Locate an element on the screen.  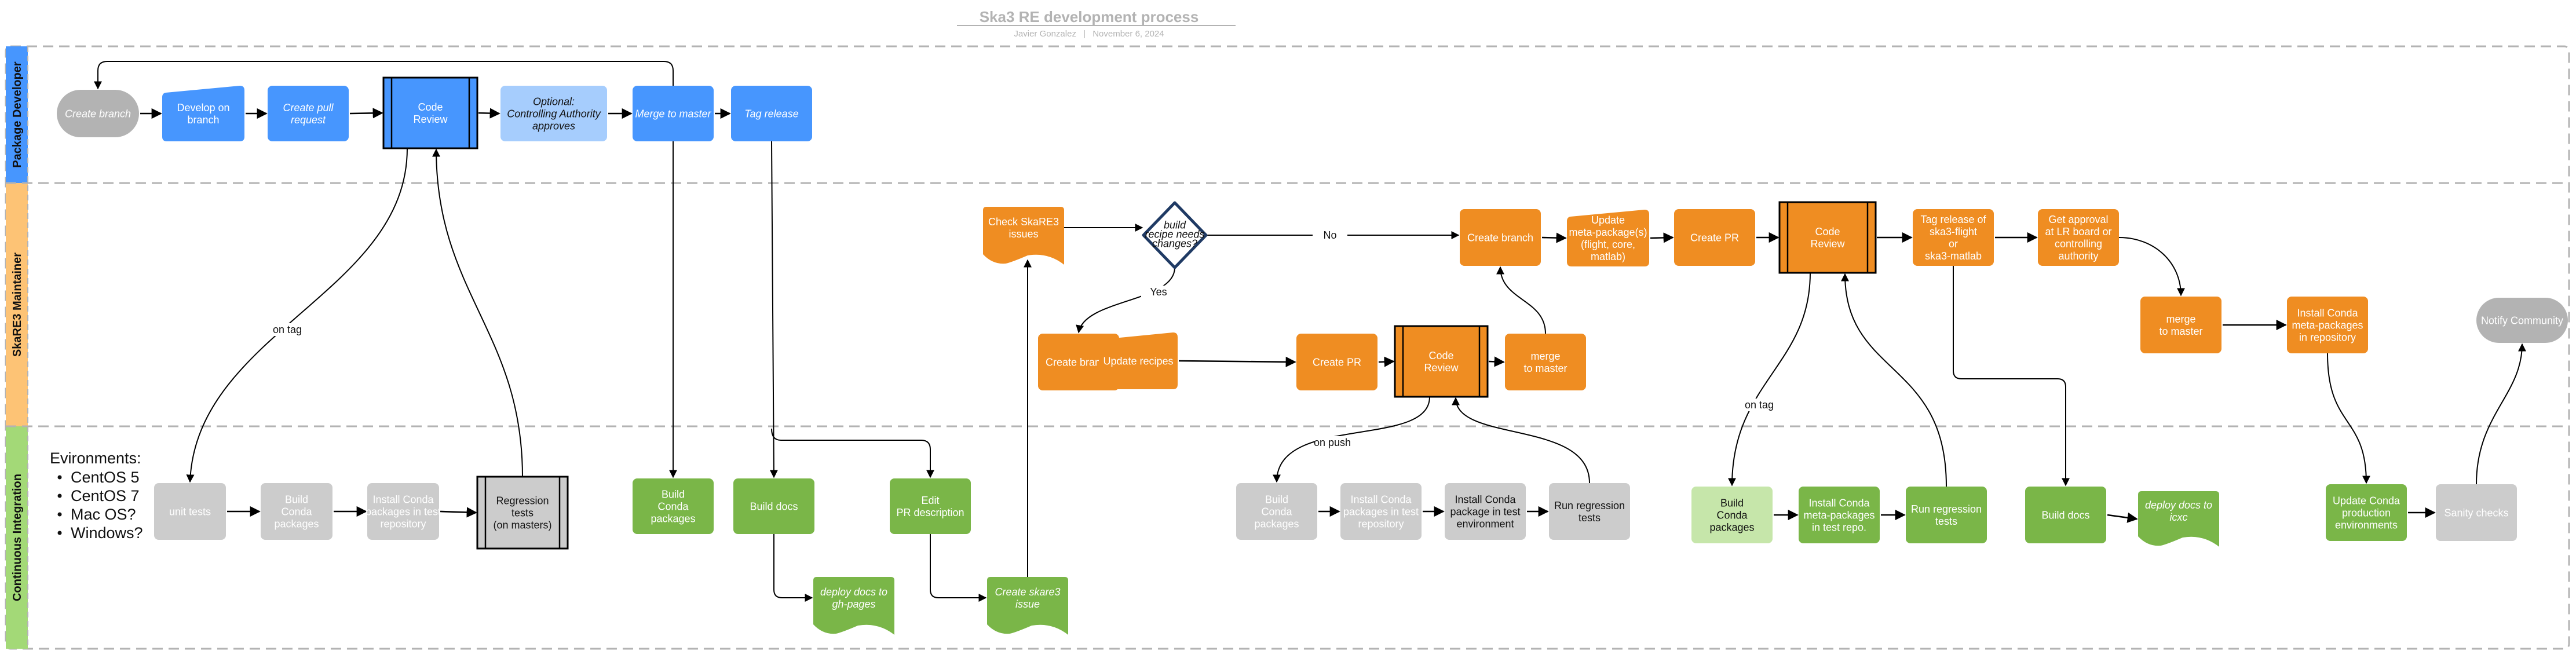
edge-ci-regression-masters-to-dev-code-review is located at coordinates (478, 312).